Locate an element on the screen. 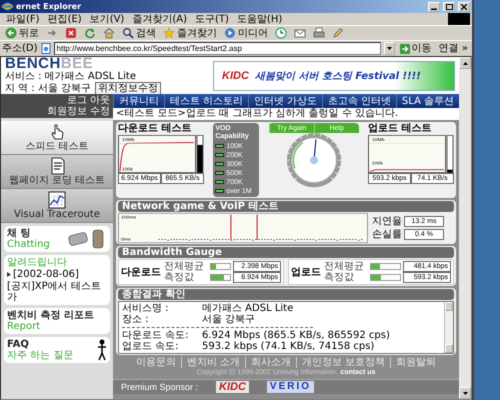 This screenshot has width=500, height=400. search-button: 검색 is located at coordinates (139, 33).